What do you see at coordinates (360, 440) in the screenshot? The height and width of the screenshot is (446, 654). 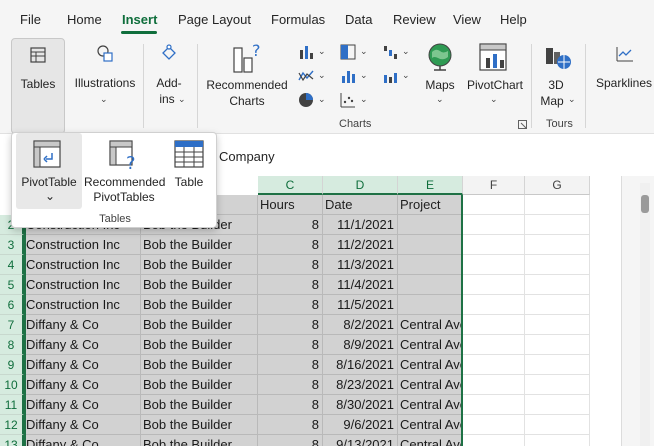 I see `cell: 9/13/2021` at bounding box center [360, 440].